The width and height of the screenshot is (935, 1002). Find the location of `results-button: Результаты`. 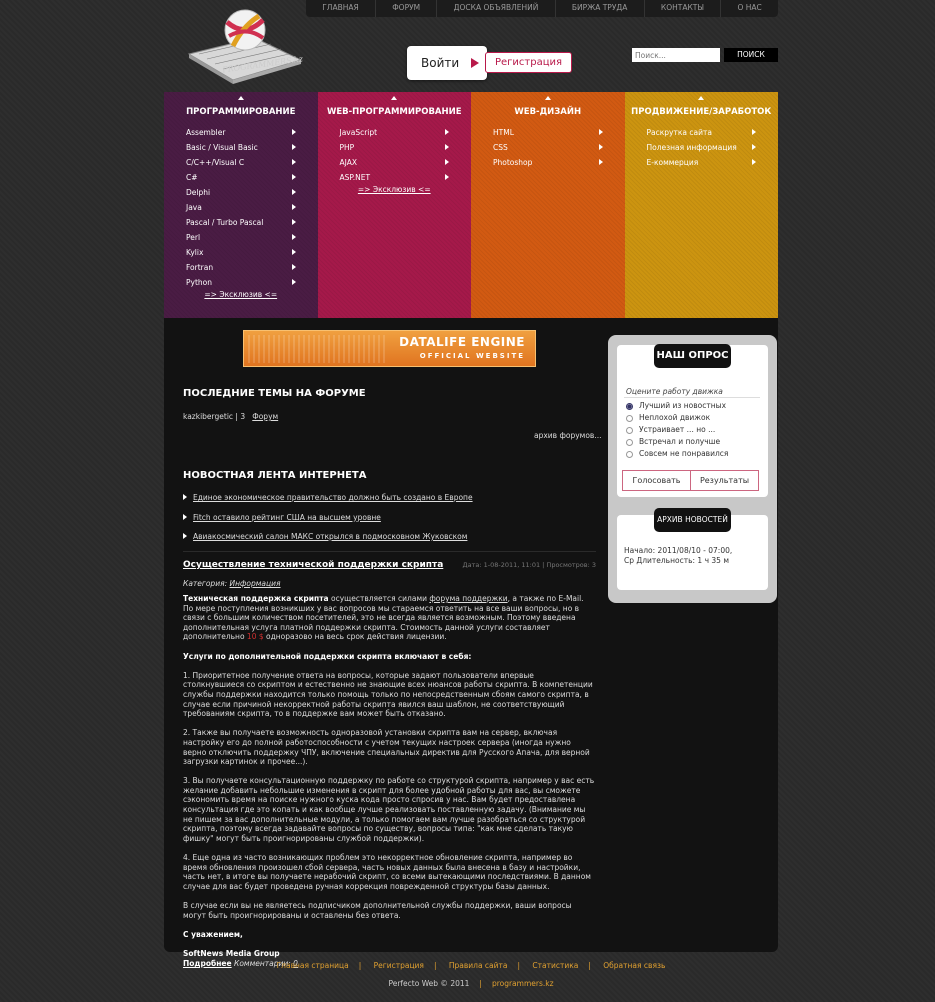

results-button: Результаты is located at coordinates (724, 480).